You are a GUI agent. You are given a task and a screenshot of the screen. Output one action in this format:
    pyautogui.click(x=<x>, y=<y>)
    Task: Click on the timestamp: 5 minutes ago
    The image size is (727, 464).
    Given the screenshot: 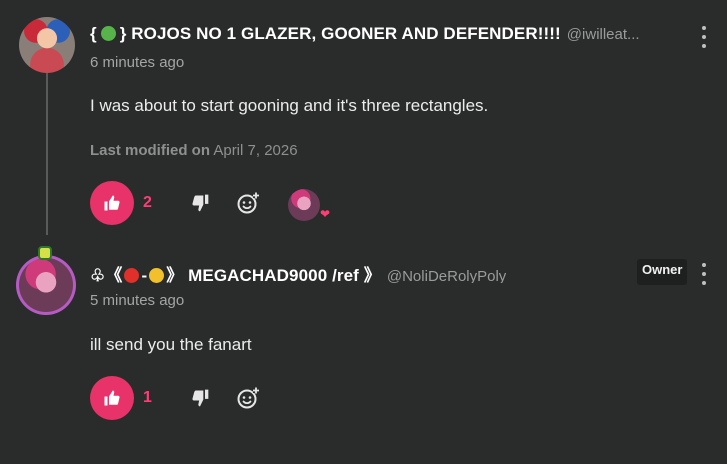 What is the action you would take?
    pyautogui.click(x=137, y=300)
    